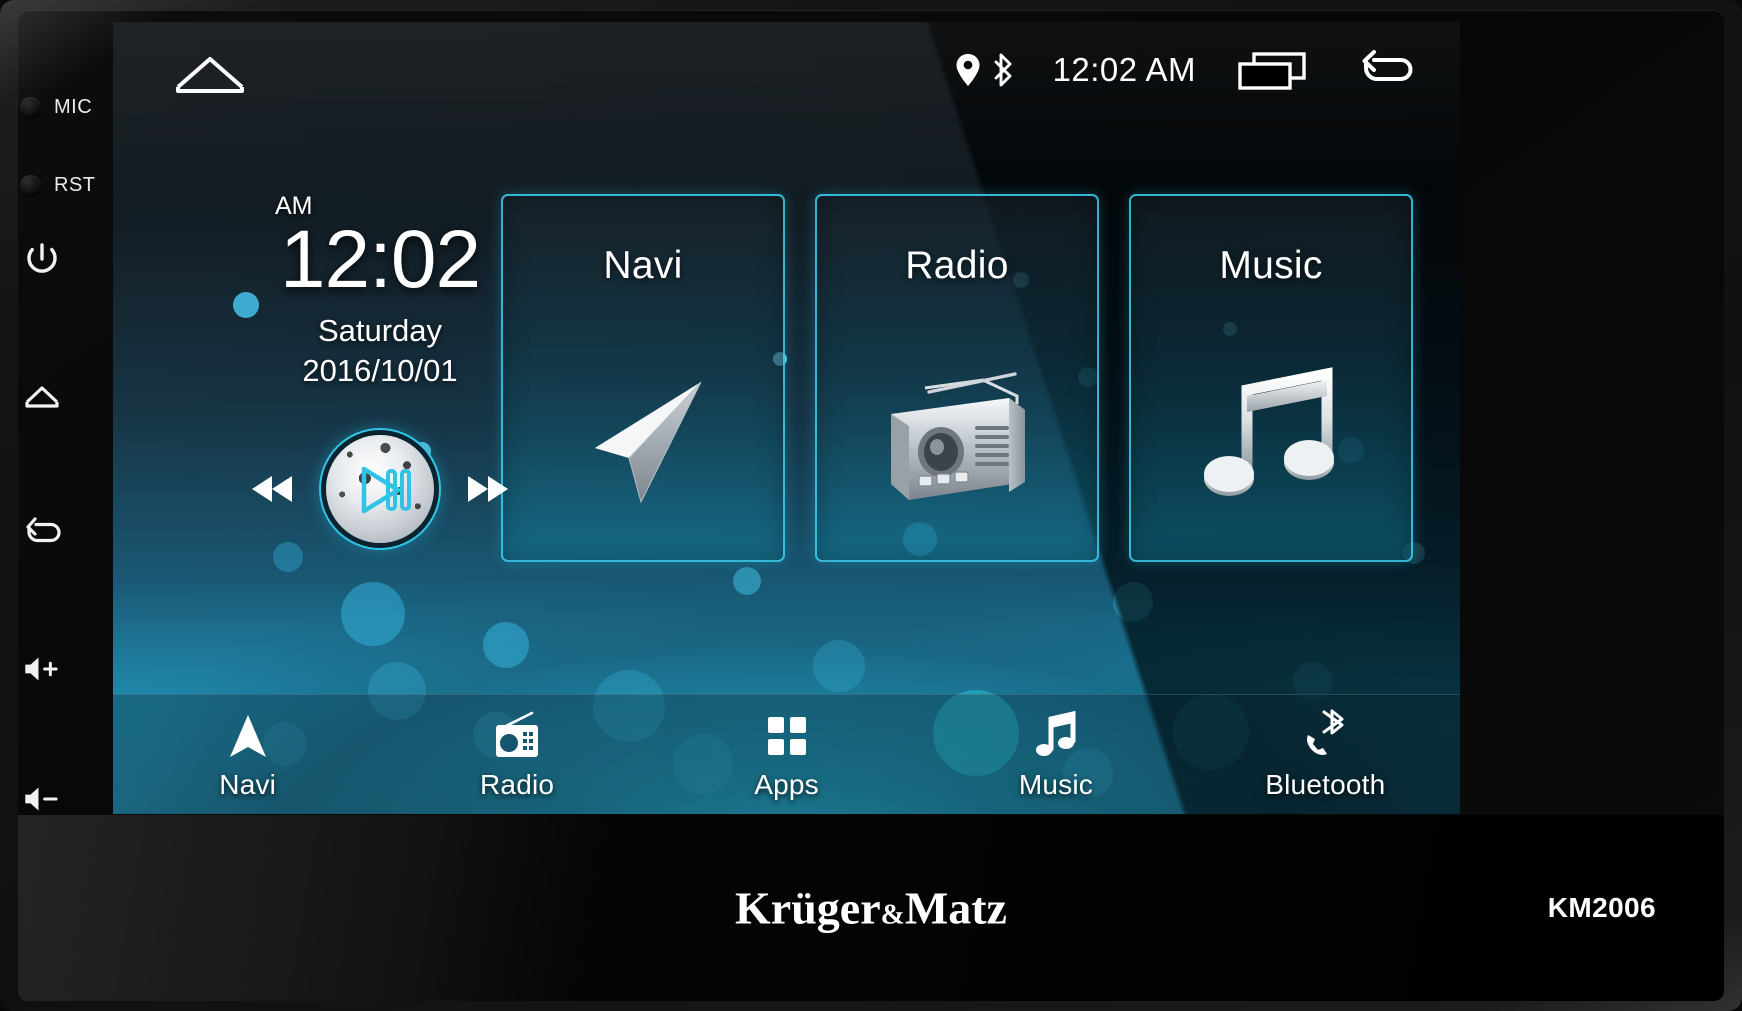 This screenshot has width=1742, height=1011. What do you see at coordinates (1124, 69) in the screenshot?
I see `status-bar-clock: 12:02 AM` at bounding box center [1124, 69].